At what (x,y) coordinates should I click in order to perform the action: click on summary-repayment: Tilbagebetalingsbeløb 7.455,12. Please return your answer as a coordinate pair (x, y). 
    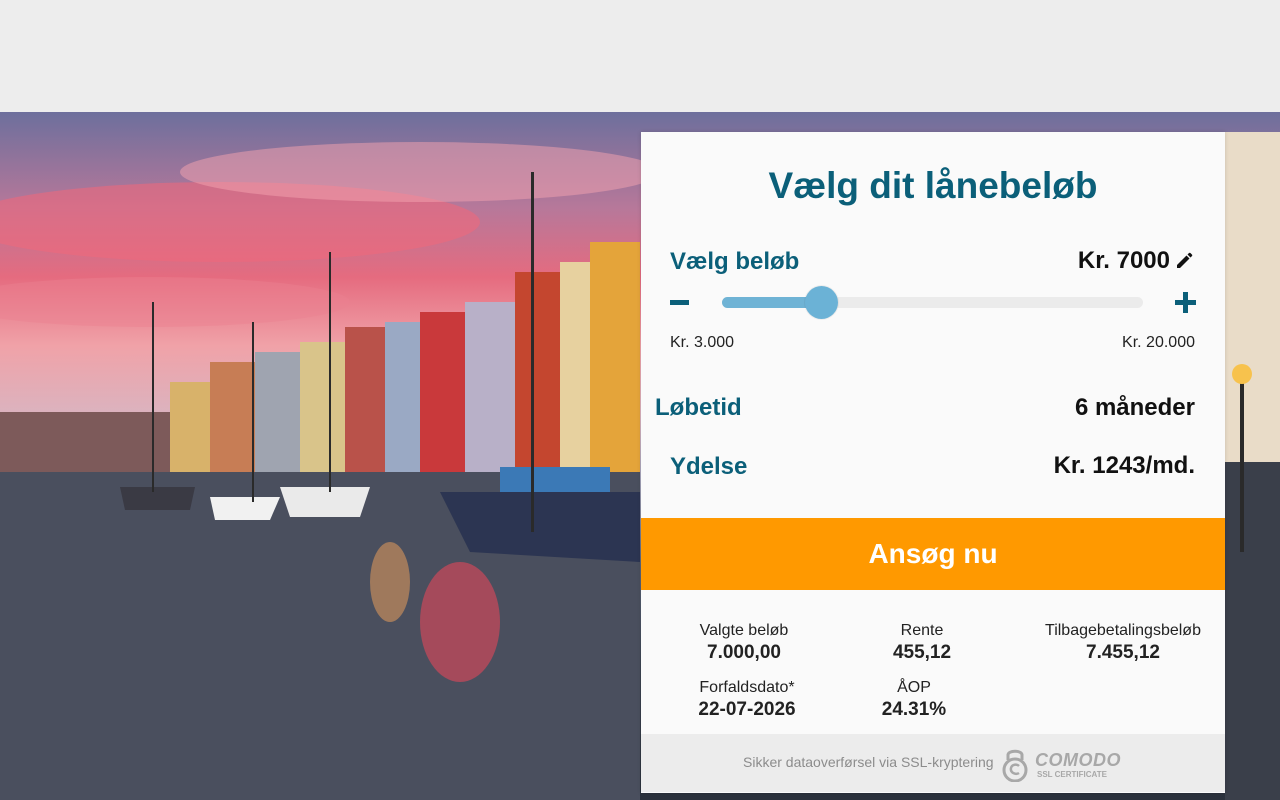
    Looking at the image, I should click on (1123, 643).